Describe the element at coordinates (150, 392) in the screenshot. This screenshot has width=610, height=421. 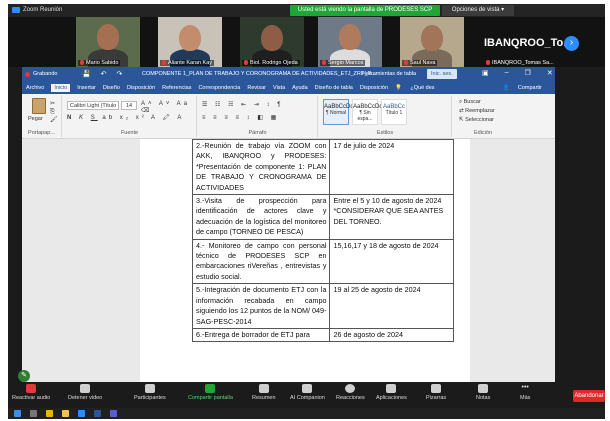
I see `participants-button: Participantes` at that location.